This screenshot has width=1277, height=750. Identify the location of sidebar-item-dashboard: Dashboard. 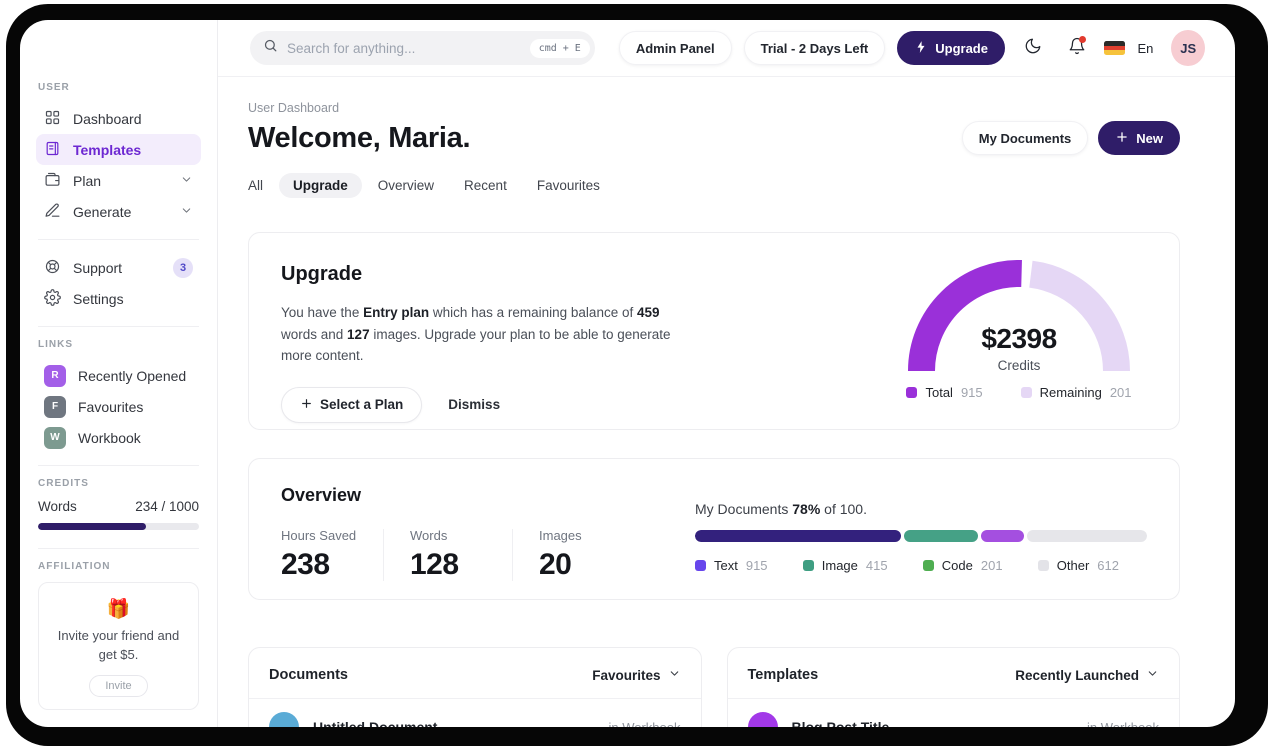
(118, 118).